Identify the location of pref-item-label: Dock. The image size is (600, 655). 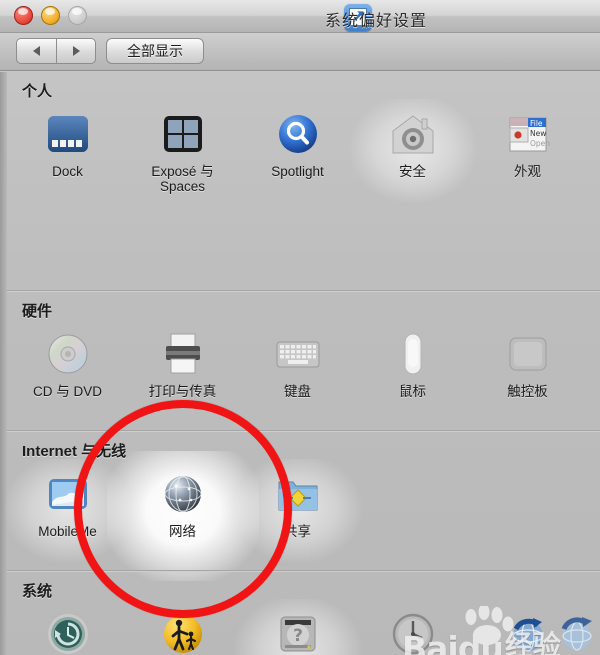
(67, 171).